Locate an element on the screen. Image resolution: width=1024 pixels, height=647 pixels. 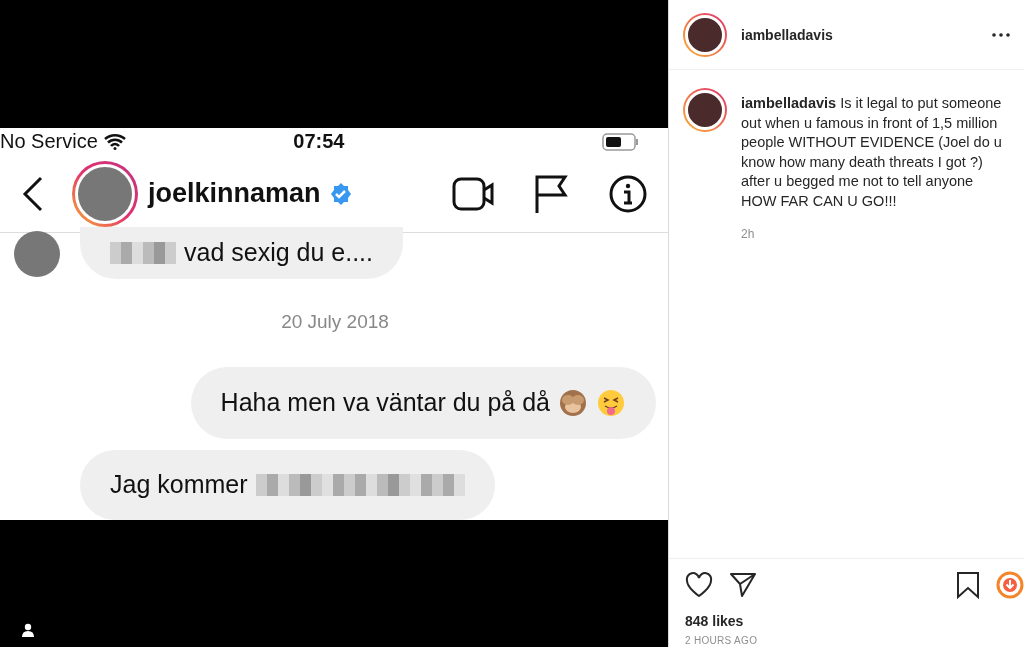
wifi-icon is located at coordinates (114, 142).